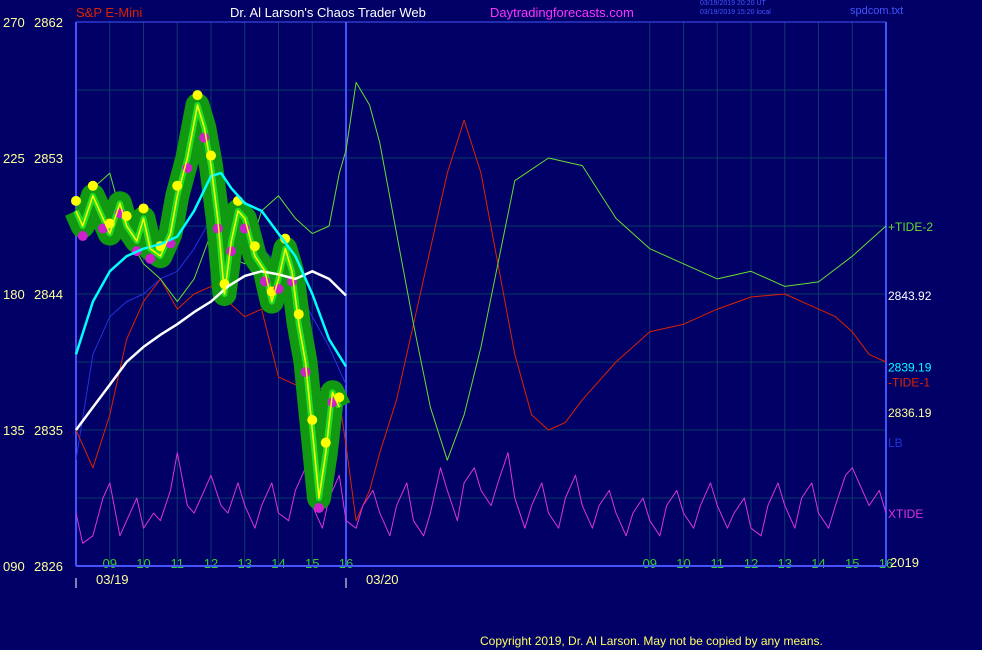  What do you see at coordinates (14, 158) in the screenshot?
I see `y-tick-angle: 225` at bounding box center [14, 158].